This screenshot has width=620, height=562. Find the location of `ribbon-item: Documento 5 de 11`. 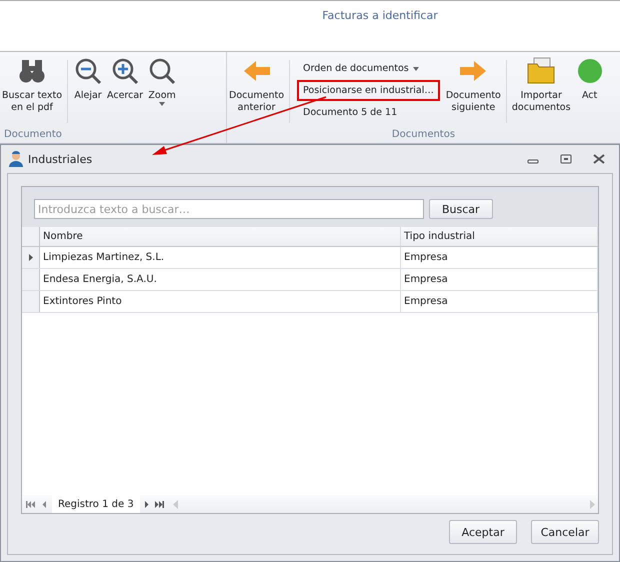

ribbon-item: Documento 5 de 11 is located at coordinates (368, 112).